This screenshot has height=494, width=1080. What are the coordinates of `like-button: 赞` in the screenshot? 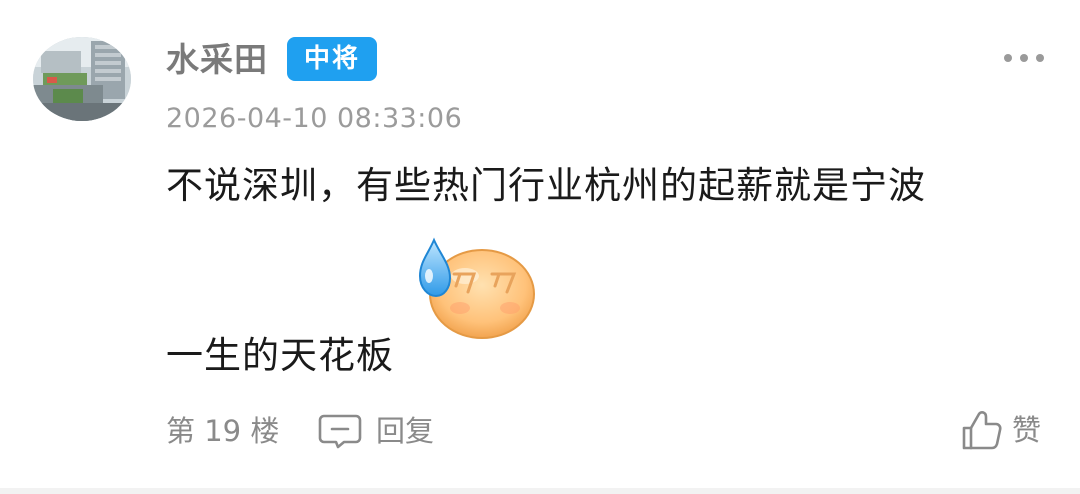 It's located at (1000, 430).